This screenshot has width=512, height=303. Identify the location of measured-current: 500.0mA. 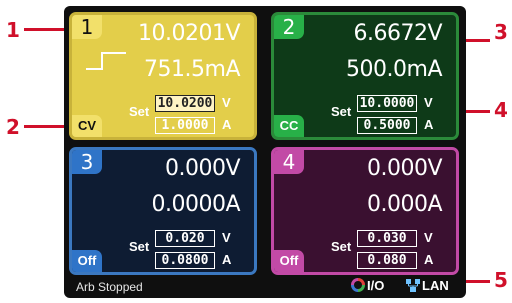
(394, 69).